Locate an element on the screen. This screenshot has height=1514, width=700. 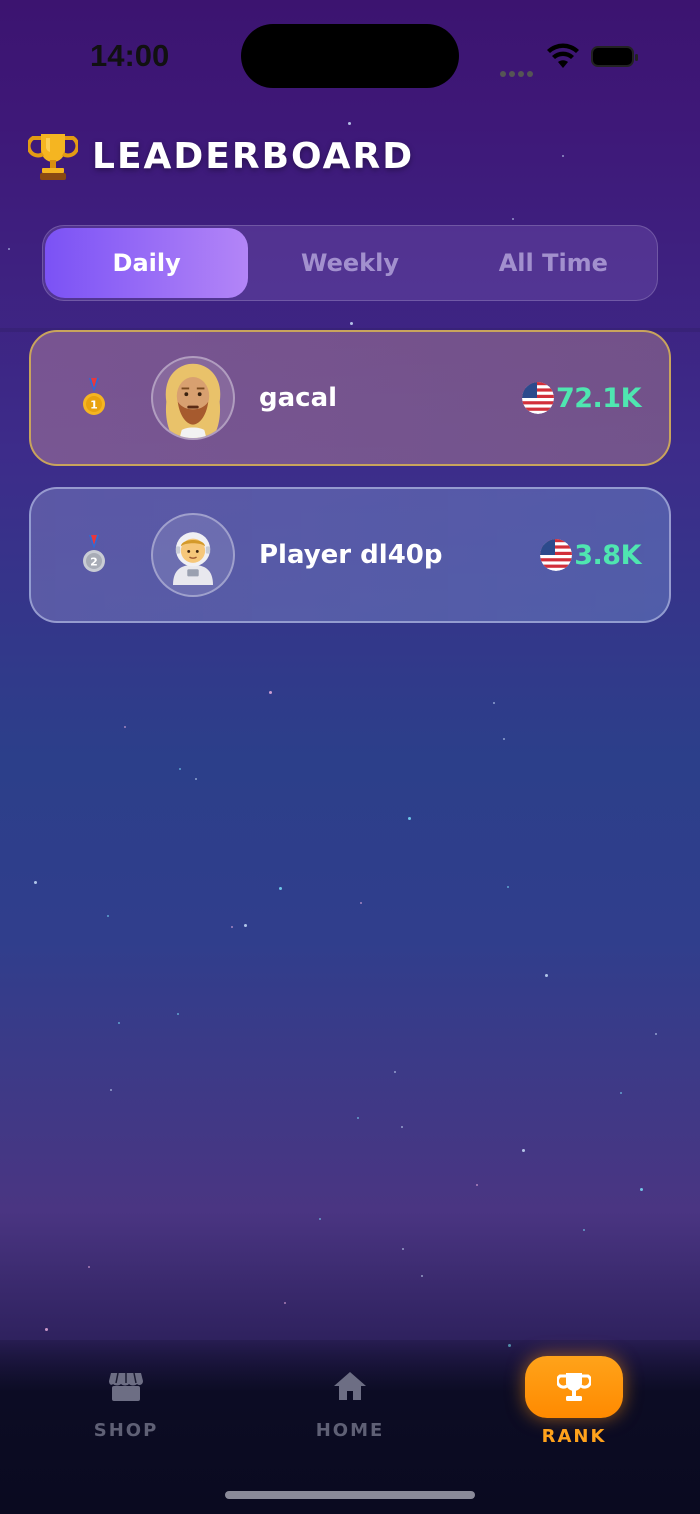
cellular-signal-icon is located at coordinates (518, 69).